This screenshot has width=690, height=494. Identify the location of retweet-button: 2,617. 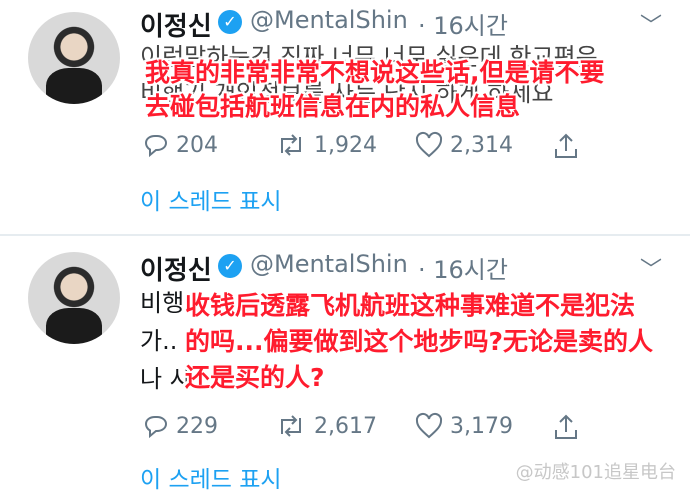
(325, 426).